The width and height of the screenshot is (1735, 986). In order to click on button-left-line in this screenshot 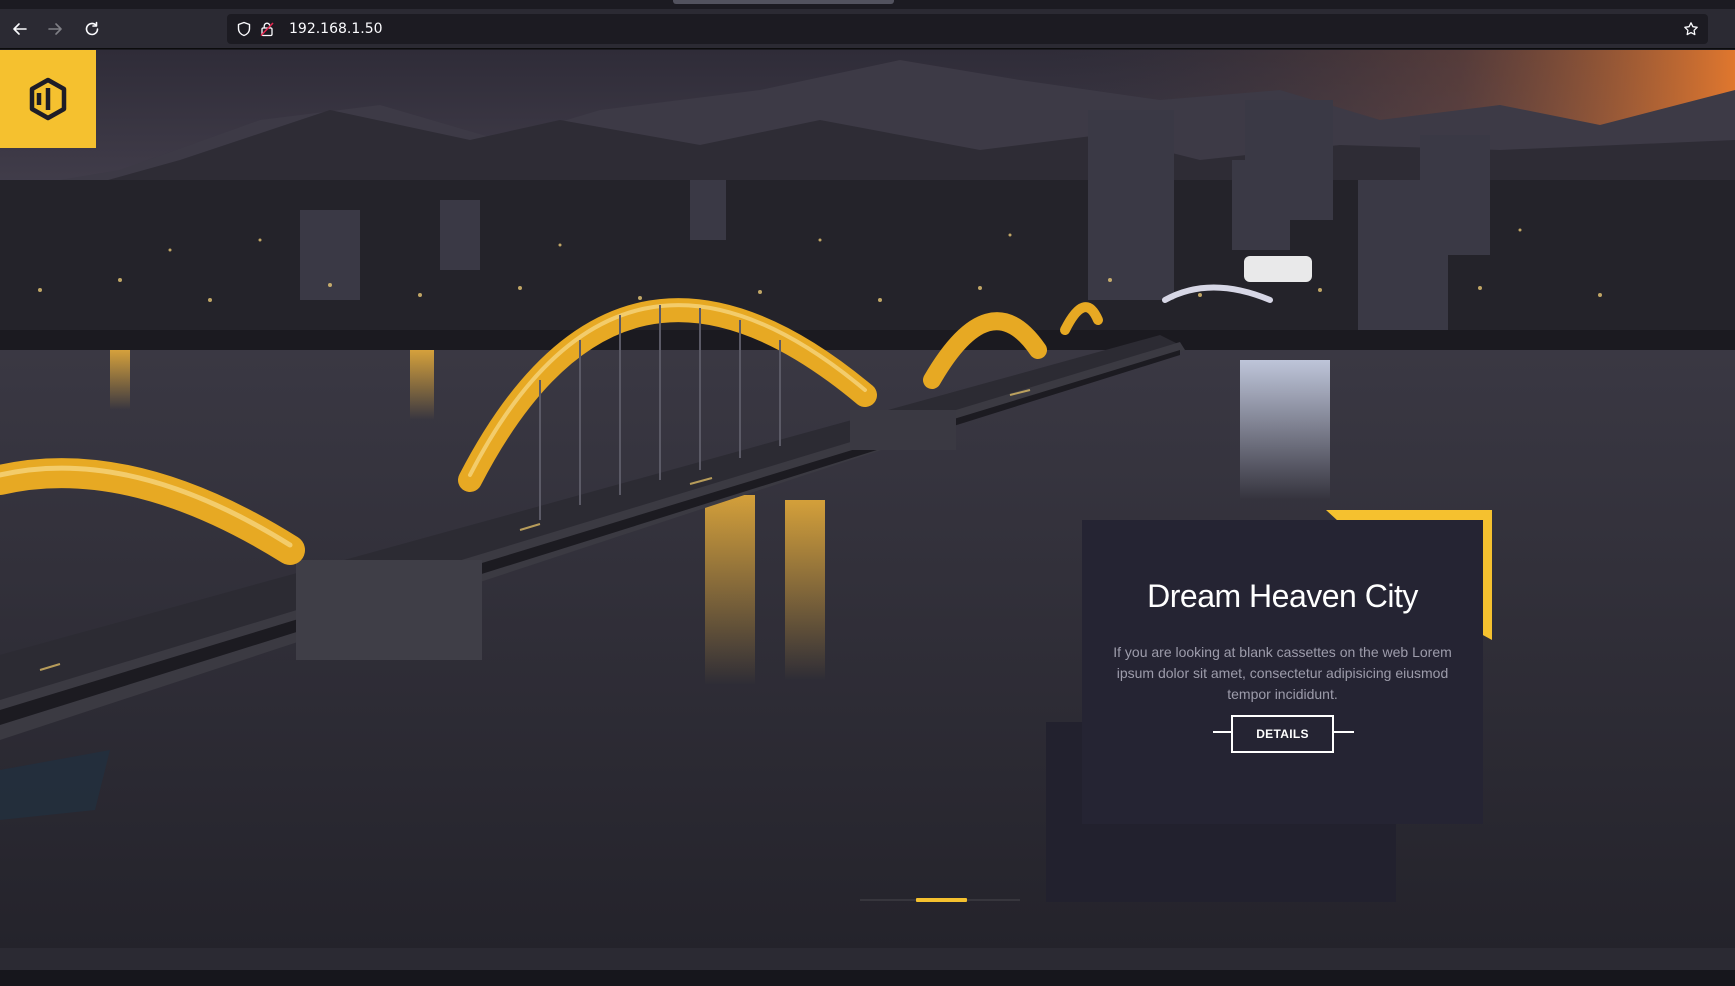, I will do `click(1223, 732)`.